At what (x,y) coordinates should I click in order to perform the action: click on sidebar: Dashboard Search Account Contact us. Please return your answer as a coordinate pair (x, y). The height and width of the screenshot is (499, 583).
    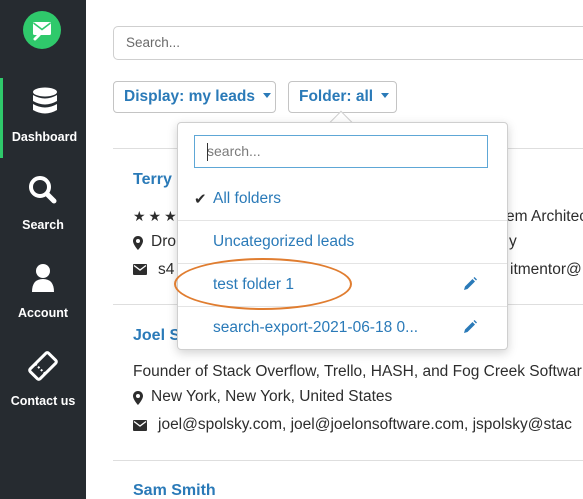
    Looking at the image, I should click on (43, 249).